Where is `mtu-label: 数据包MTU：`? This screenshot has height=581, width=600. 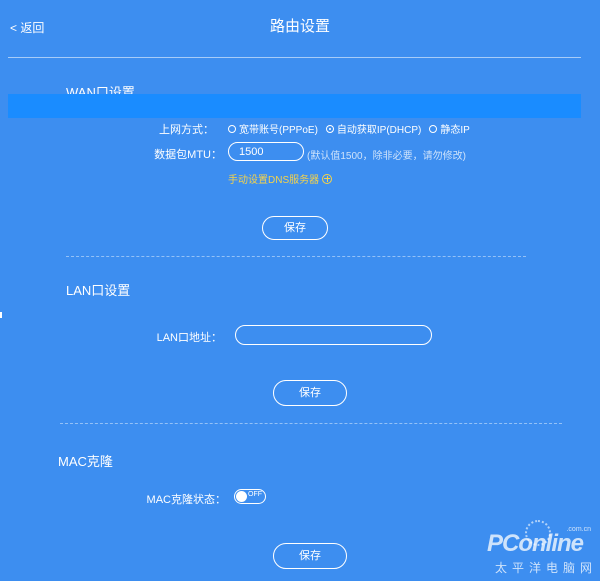 mtu-label: 数据包MTU： is located at coordinates (188, 155).